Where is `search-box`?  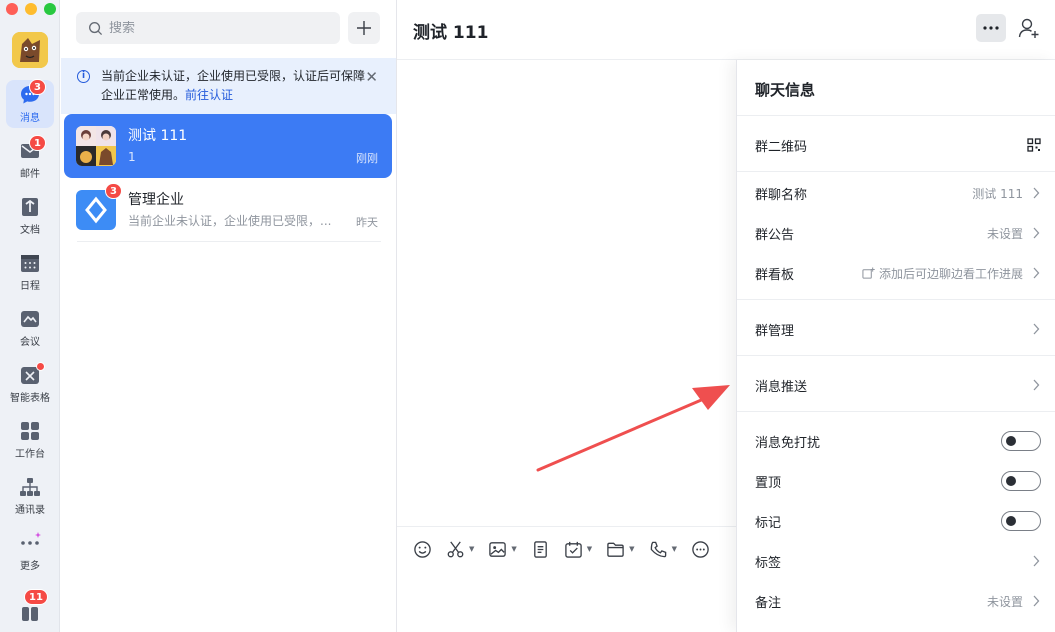 search-box is located at coordinates (208, 28).